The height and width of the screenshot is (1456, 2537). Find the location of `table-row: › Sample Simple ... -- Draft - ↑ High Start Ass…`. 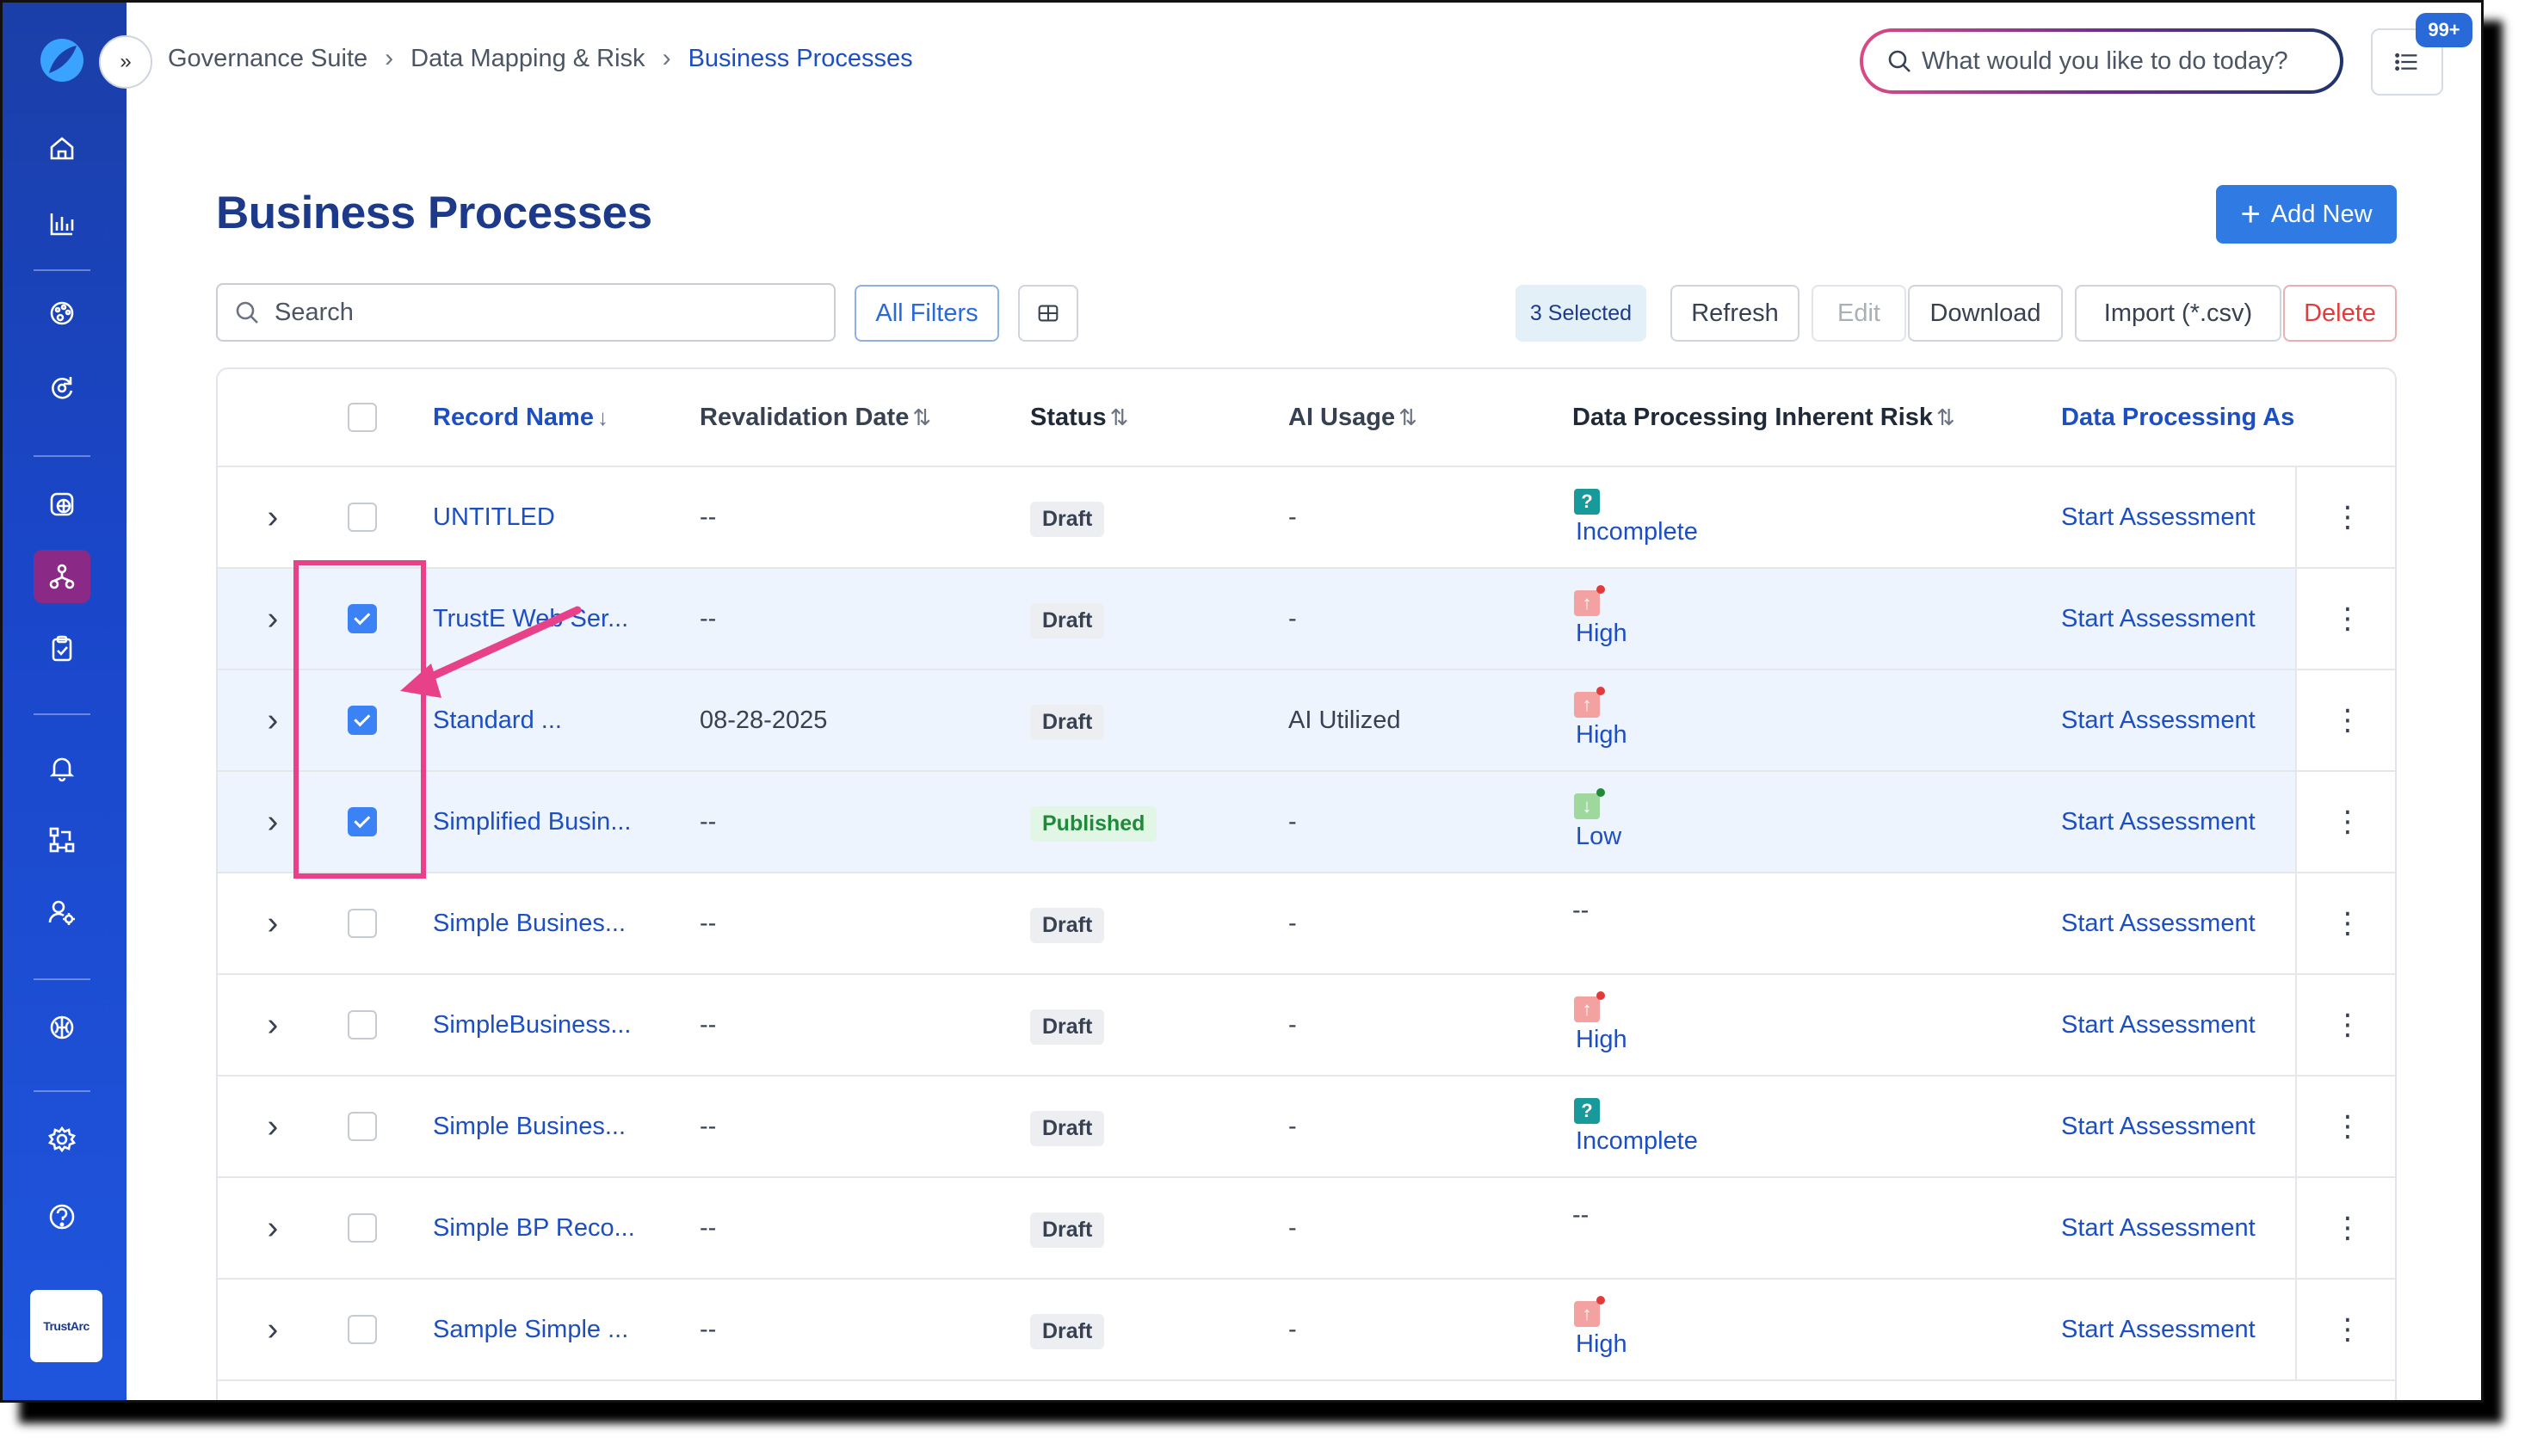

table-row: › Sample Simple ... -- Draft - ↑ High Start Ass… is located at coordinates (1306, 1331).